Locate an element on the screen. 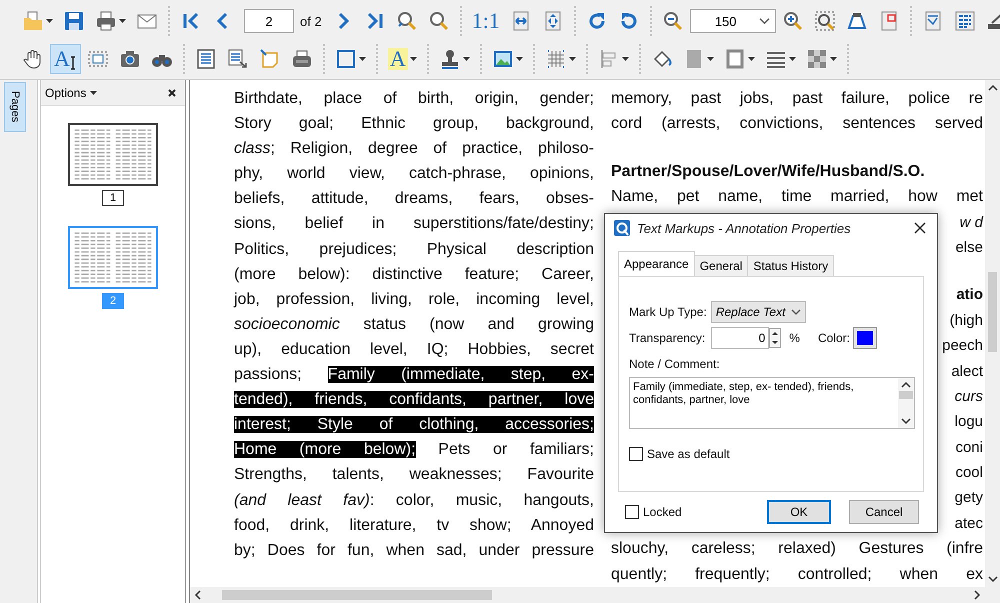 The image size is (1000, 603). chevron-right-icon is located at coordinates (977, 595).